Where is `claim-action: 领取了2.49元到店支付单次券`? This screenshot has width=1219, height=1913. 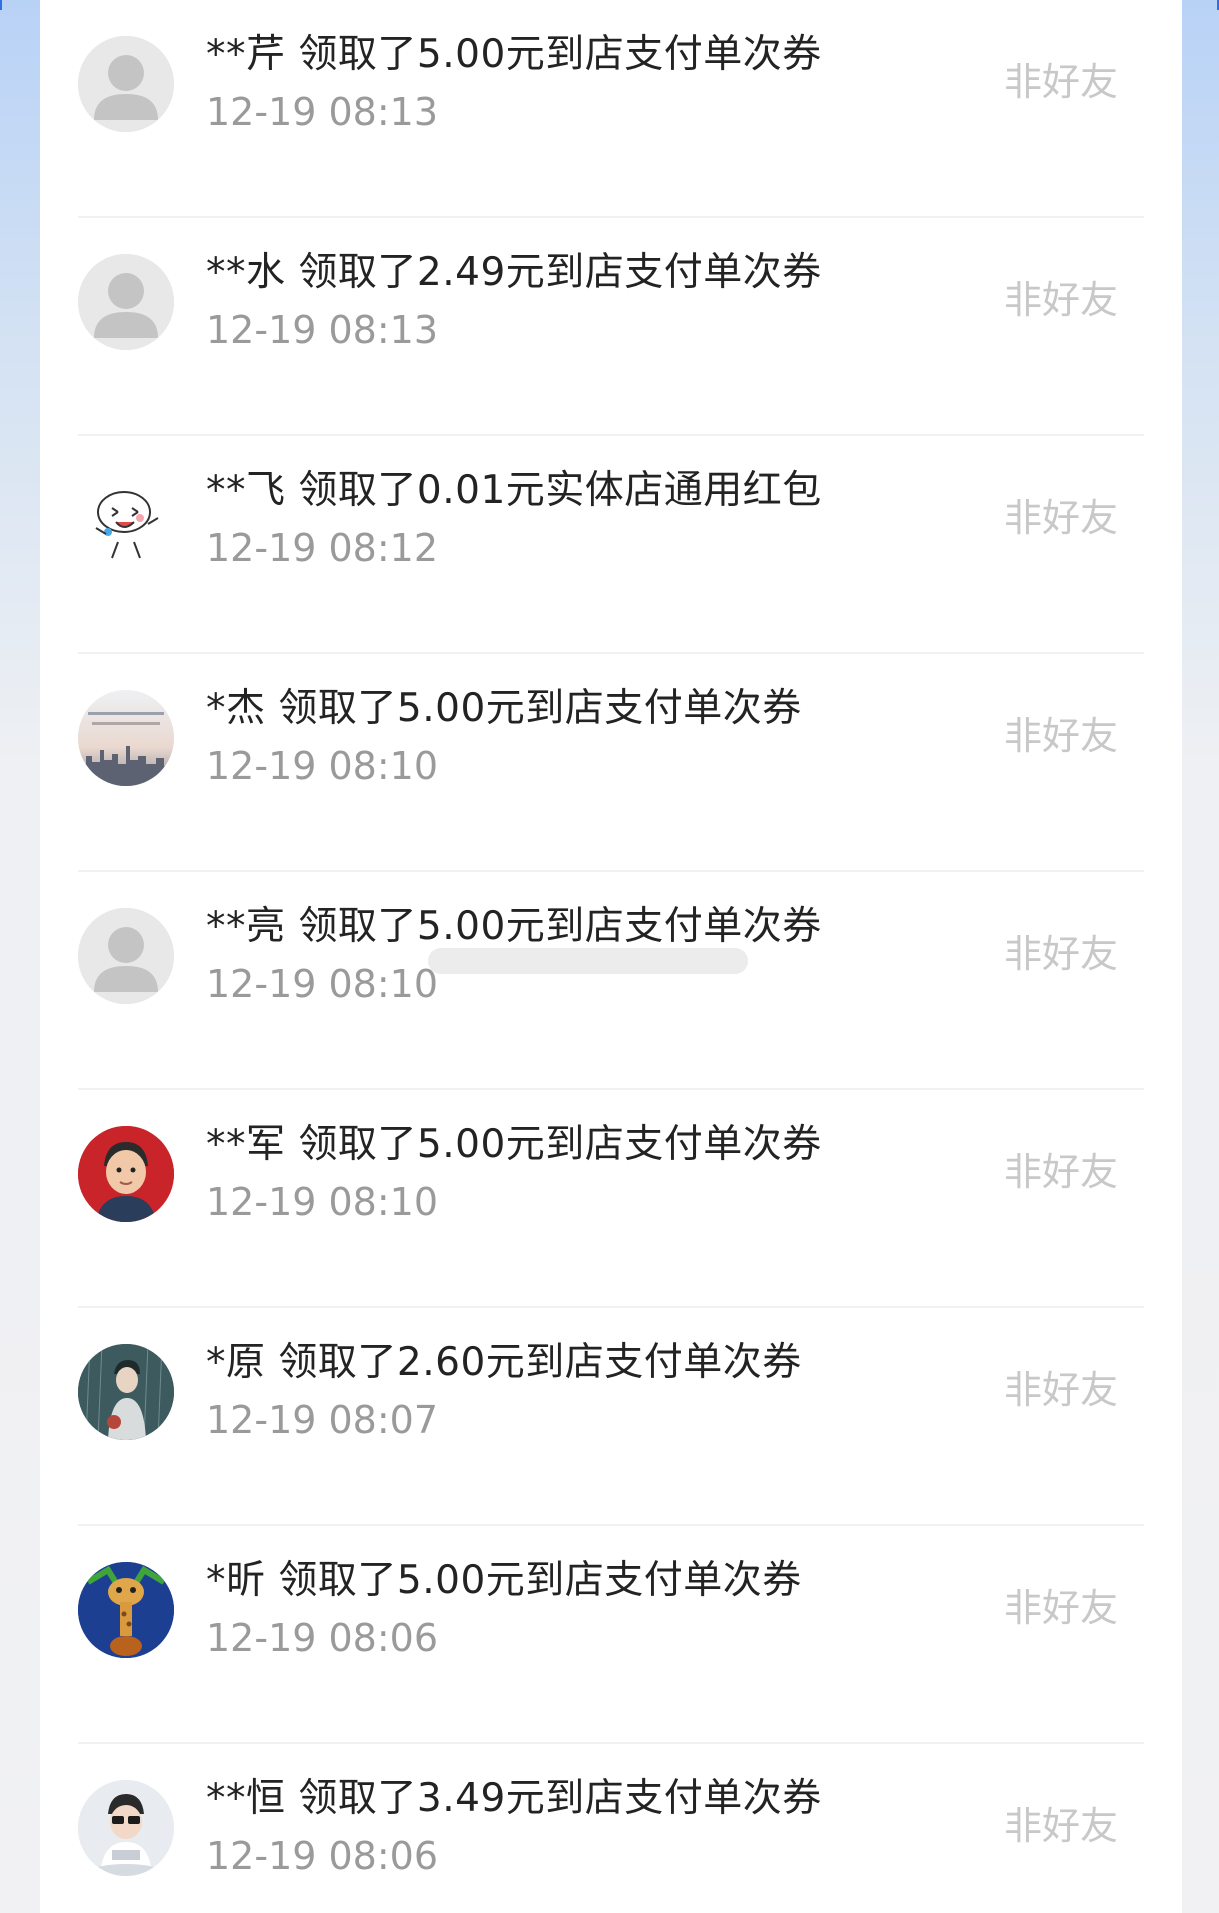
claim-action: 领取了2.49元到店支付单次券 is located at coordinates (560, 272).